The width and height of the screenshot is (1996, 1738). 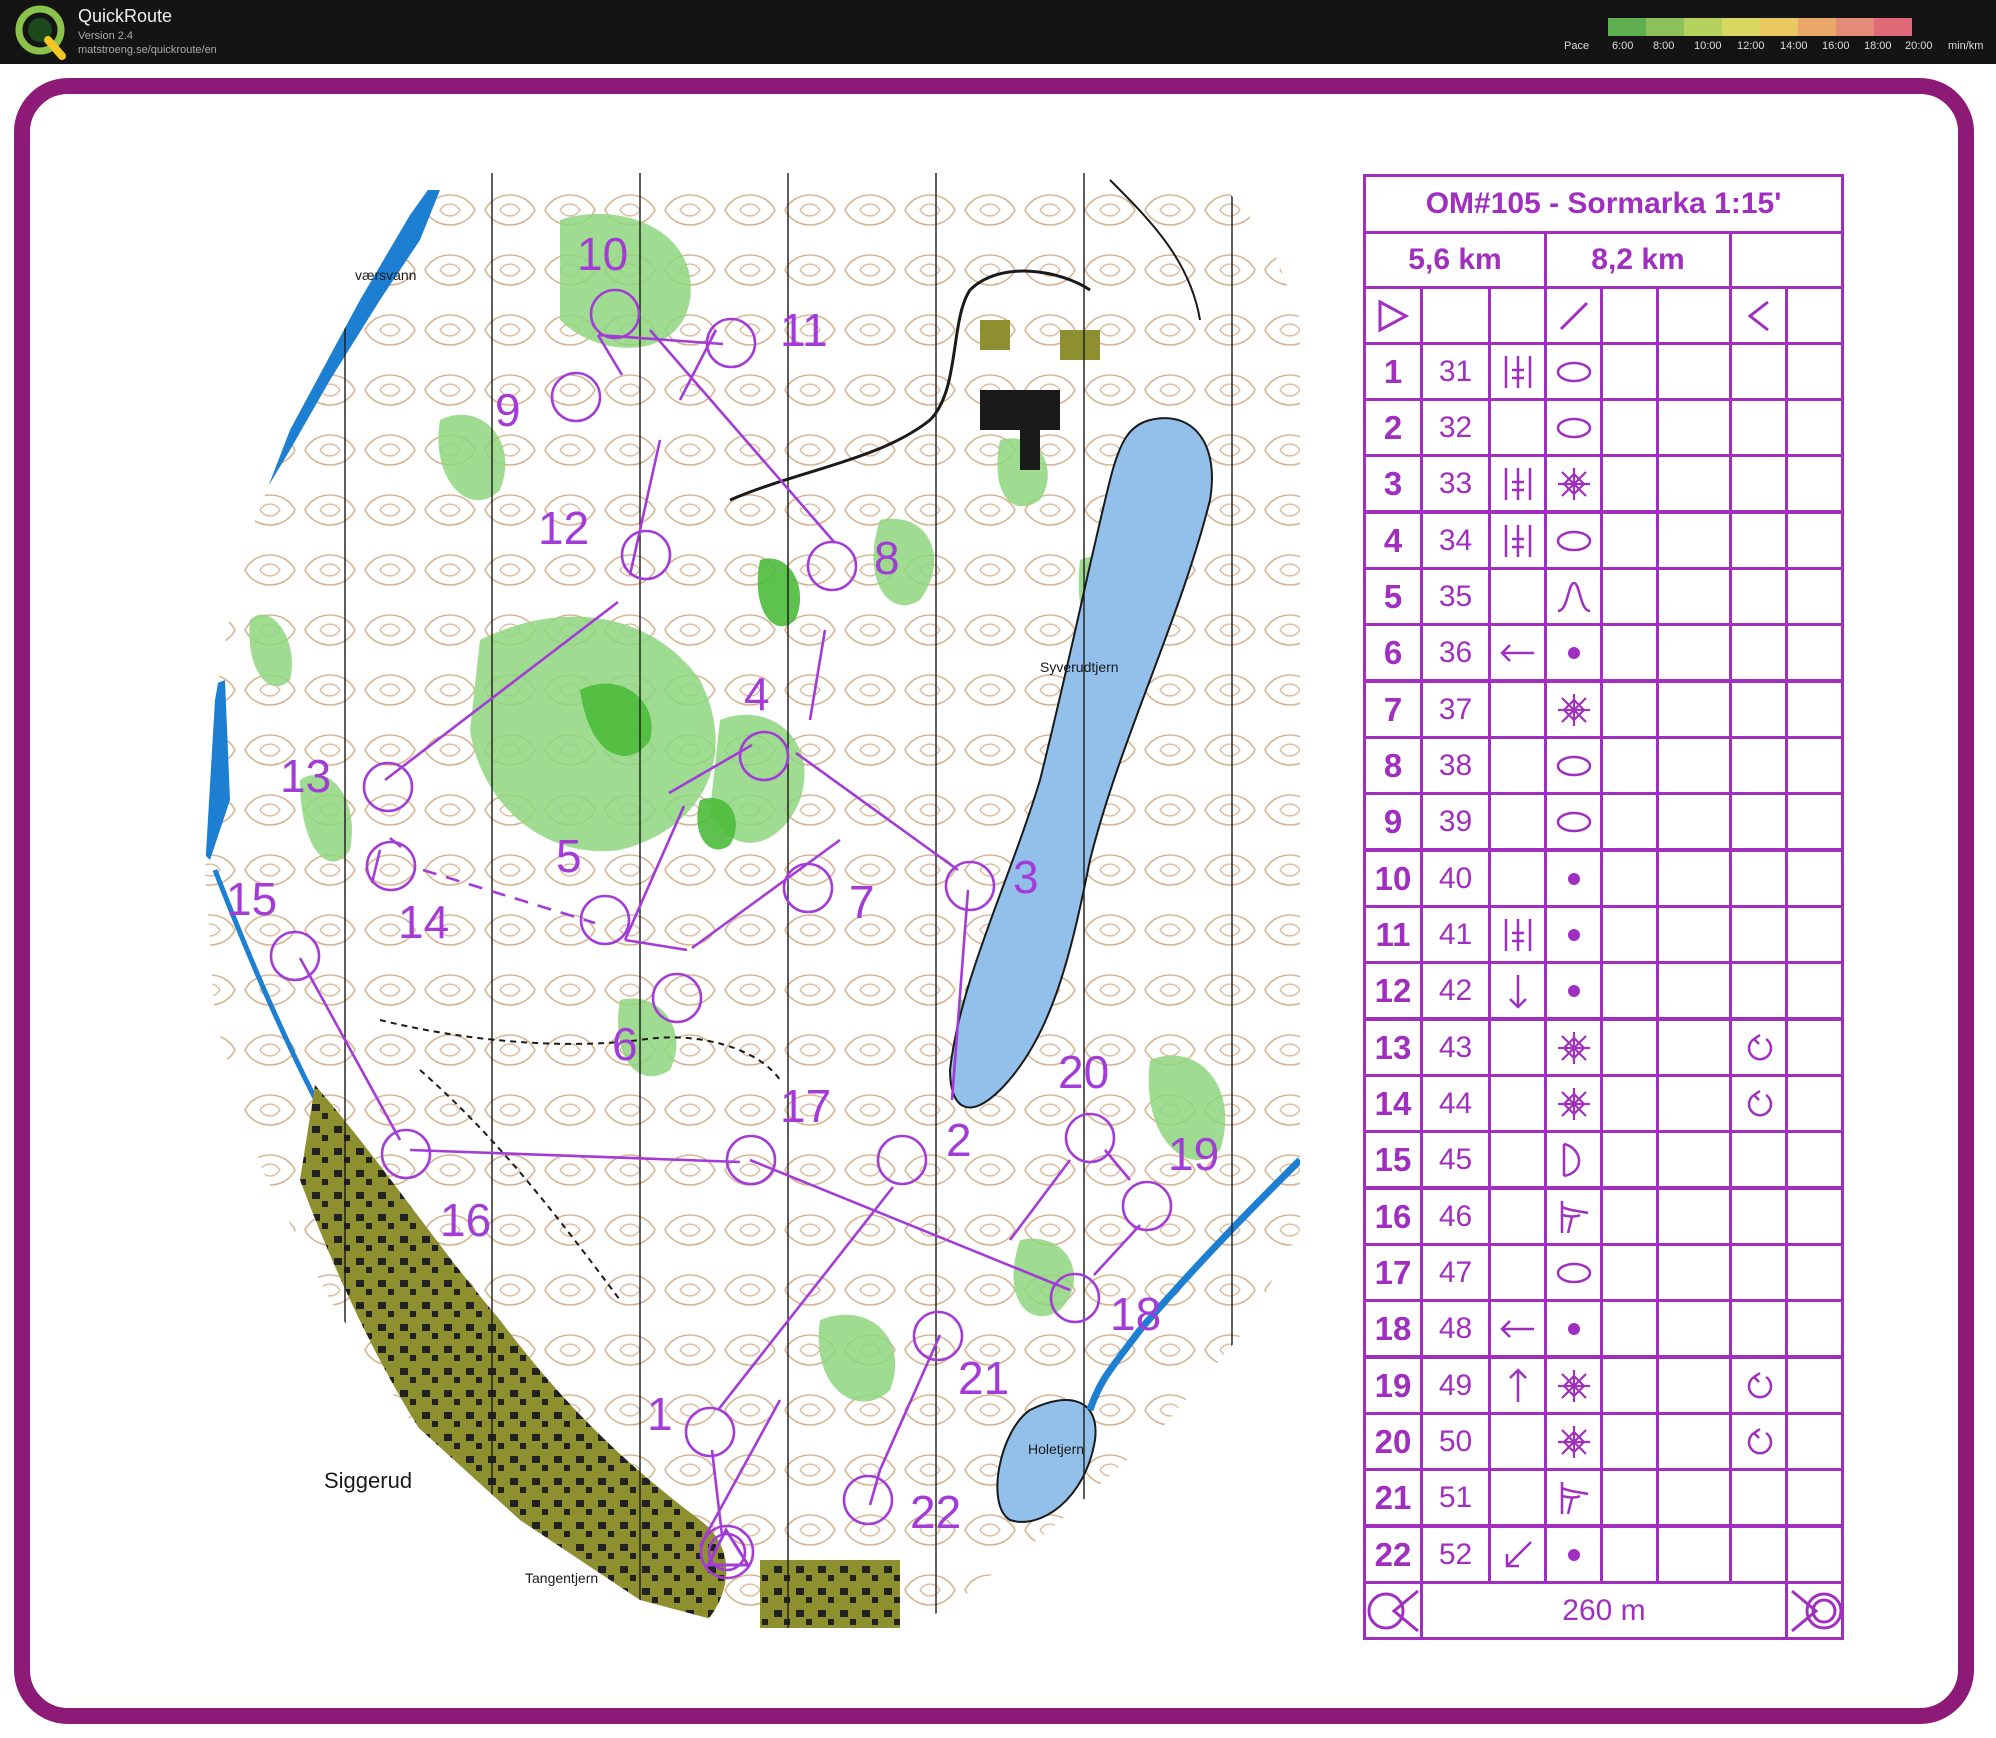 I want to click on hill-icon, so click(x=1573, y=596).